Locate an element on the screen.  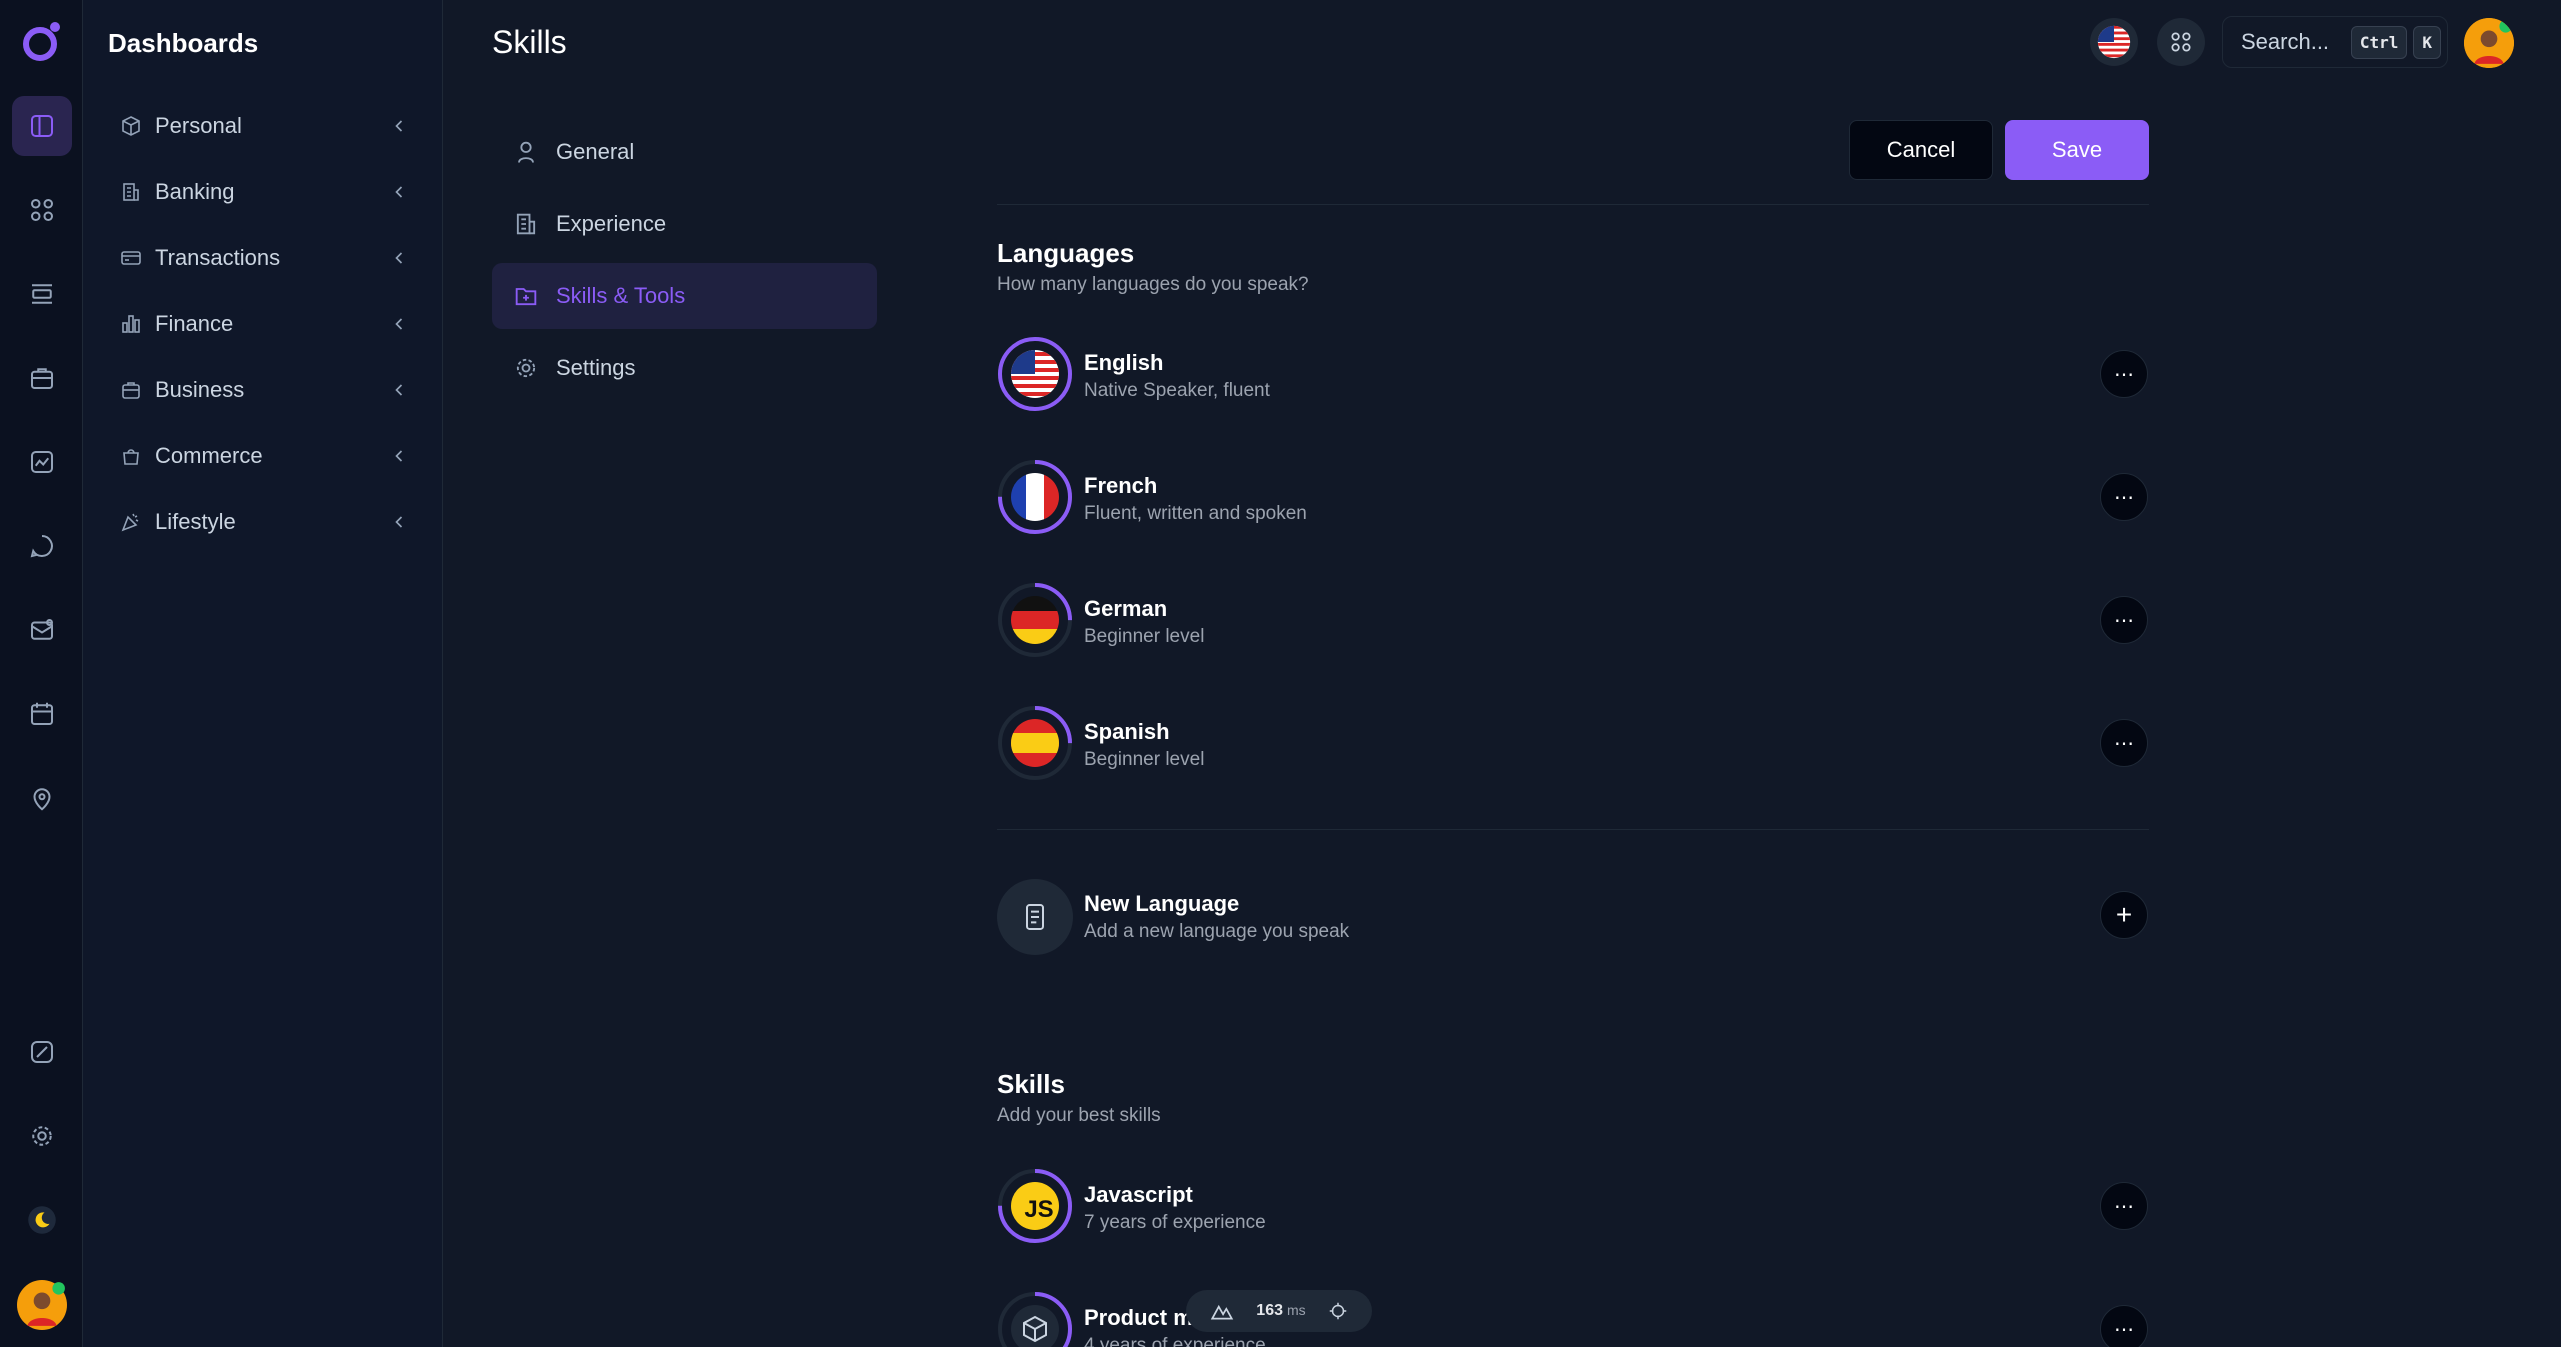
skill-row-product: Product m 4 years of experience ⋯ is located at coordinates (1573, 1319).